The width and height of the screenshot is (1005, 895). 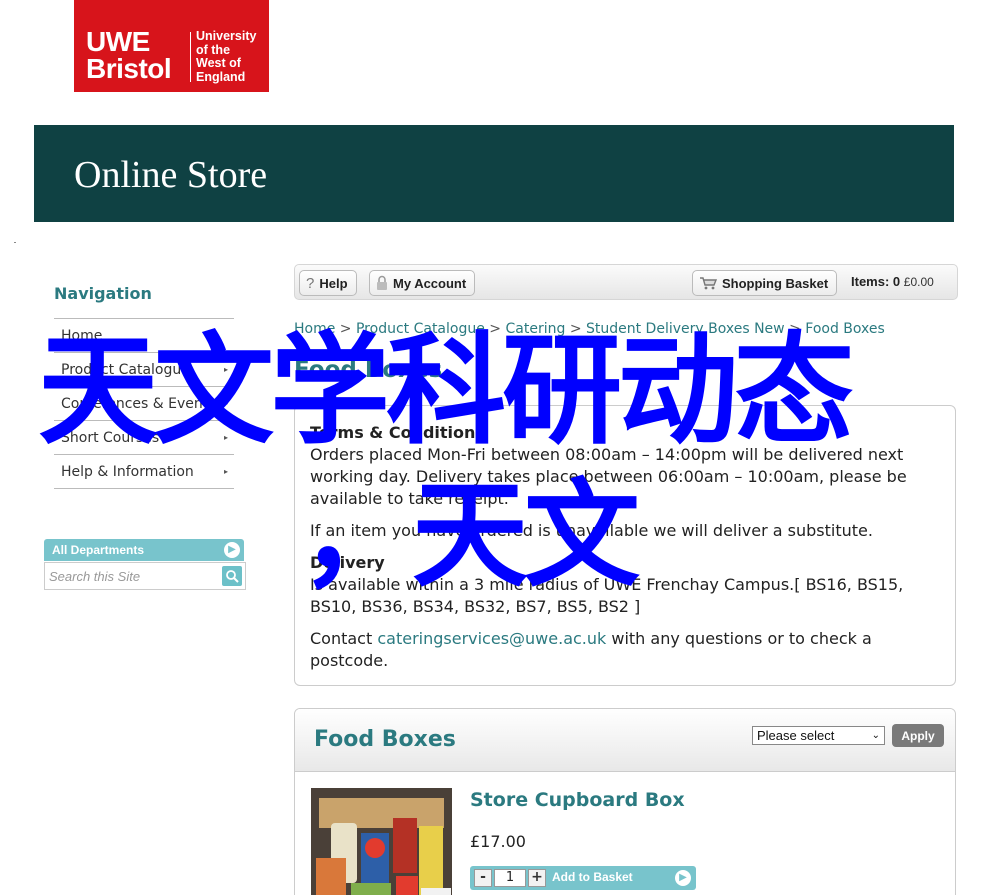 I want to click on items-label: Items:, so click(x=870, y=281).